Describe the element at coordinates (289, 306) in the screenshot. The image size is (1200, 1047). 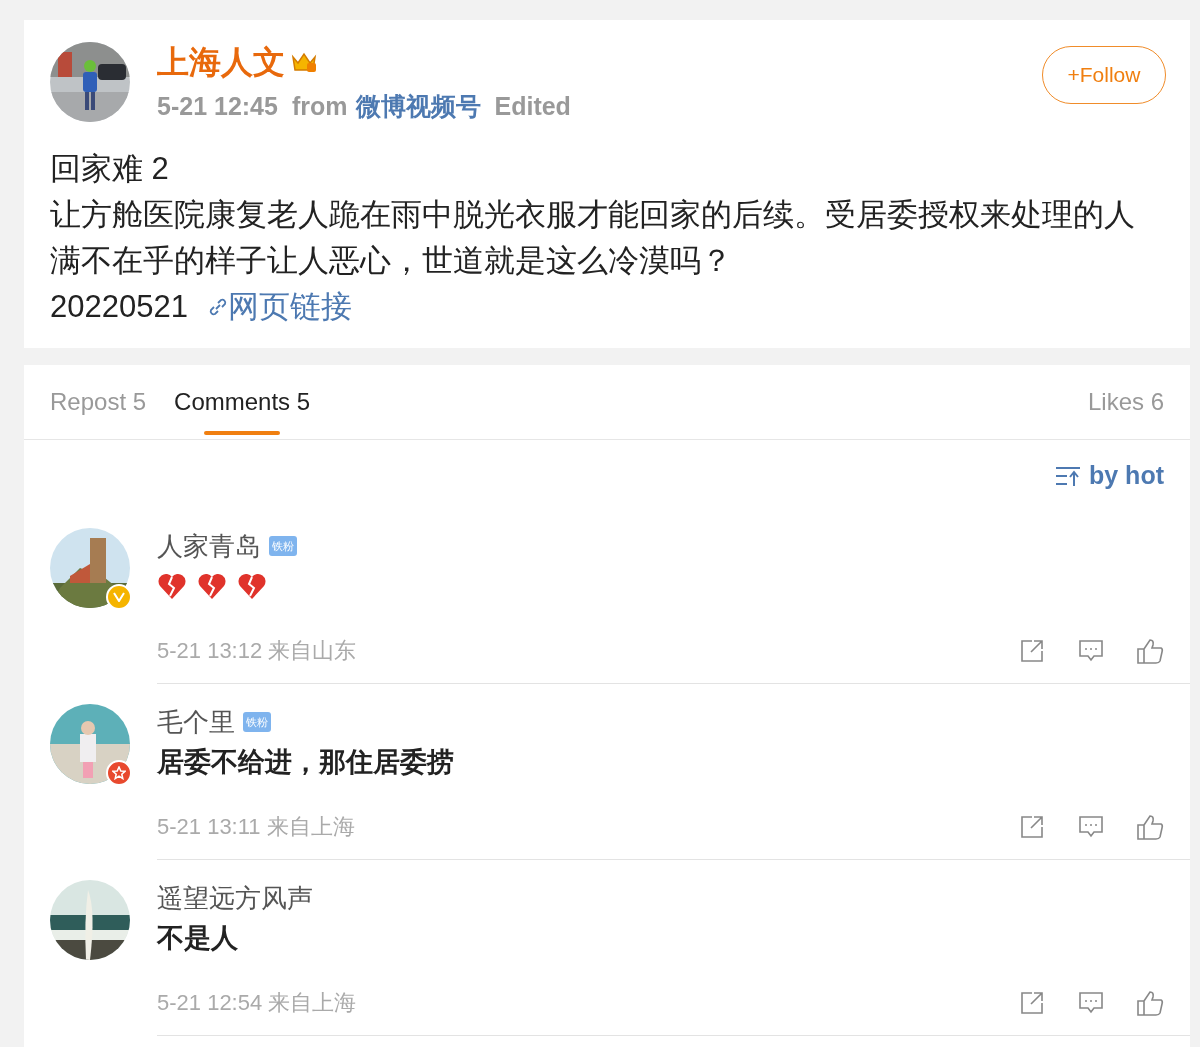
I see `web-link: 网页链接` at that location.